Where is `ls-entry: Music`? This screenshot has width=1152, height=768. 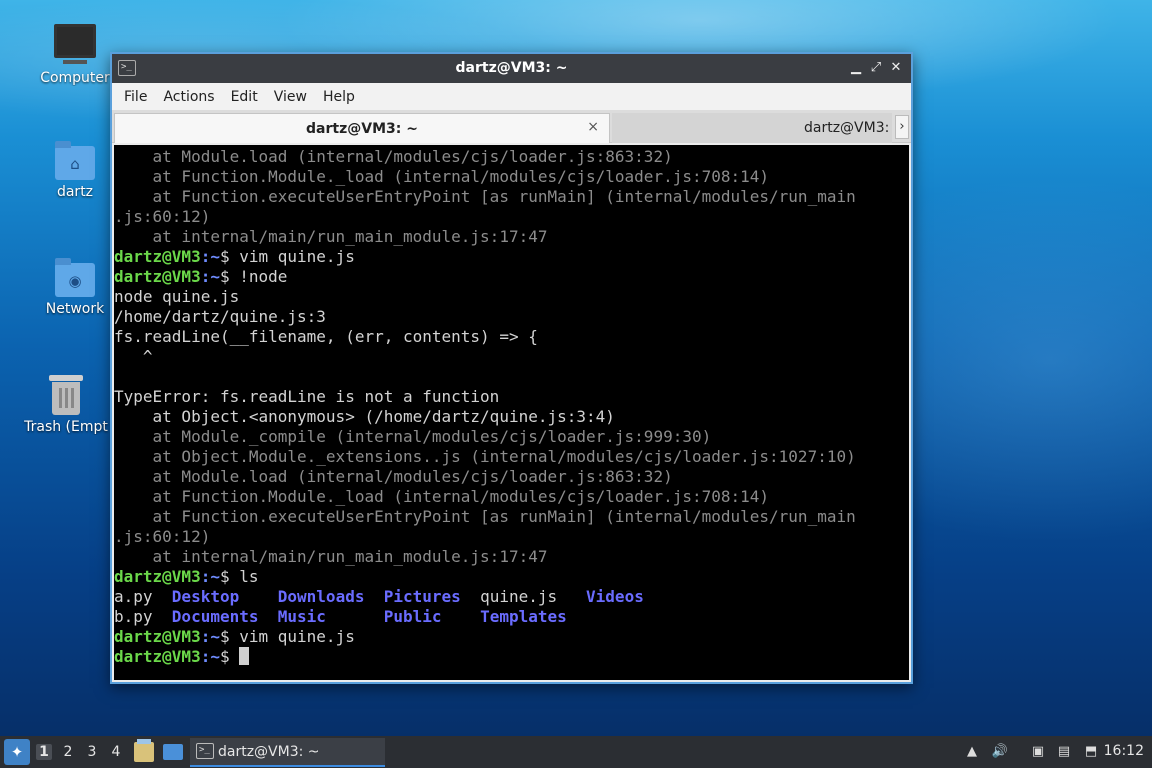 ls-entry: Music is located at coordinates (301, 616).